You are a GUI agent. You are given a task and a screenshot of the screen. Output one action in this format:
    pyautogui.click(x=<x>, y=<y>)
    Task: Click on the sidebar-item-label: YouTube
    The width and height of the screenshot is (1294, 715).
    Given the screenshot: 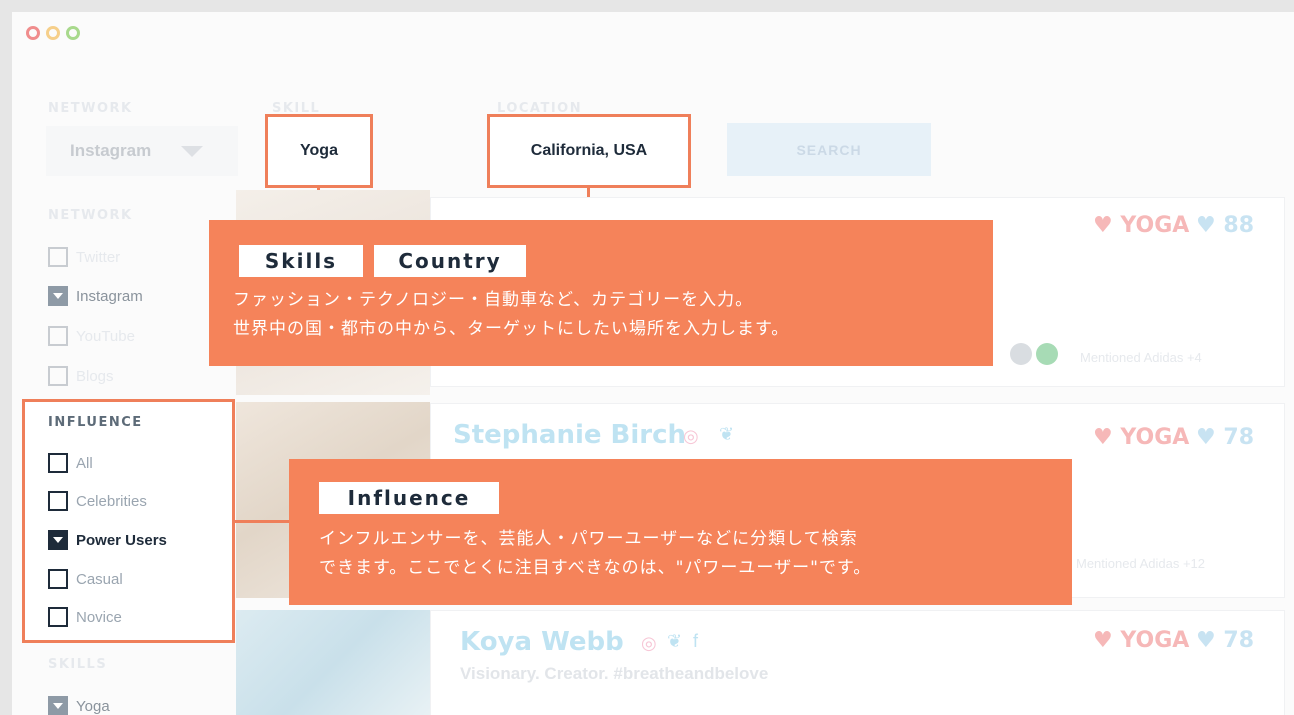 What is the action you would take?
    pyautogui.click(x=105, y=336)
    